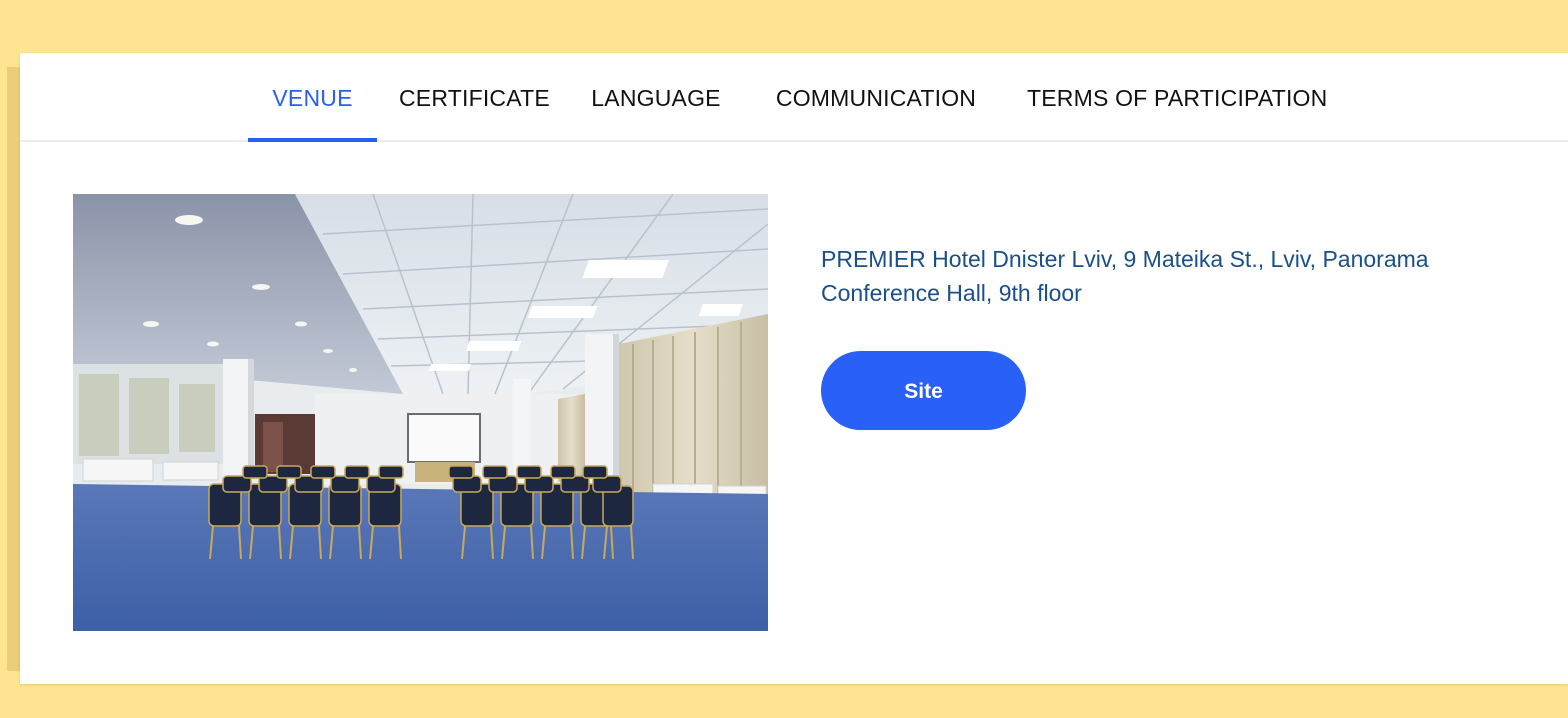  What do you see at coordinates (876, 96) in the screenshot?
I see `tab-communication: COMMUNICATION` at bounding box center [876, 96].